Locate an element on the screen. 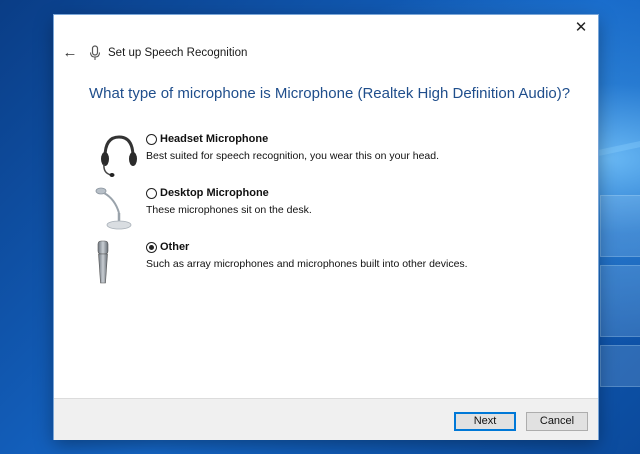  desktop-radio-row: Desktop Microphone is located at coordinates (207, 193).